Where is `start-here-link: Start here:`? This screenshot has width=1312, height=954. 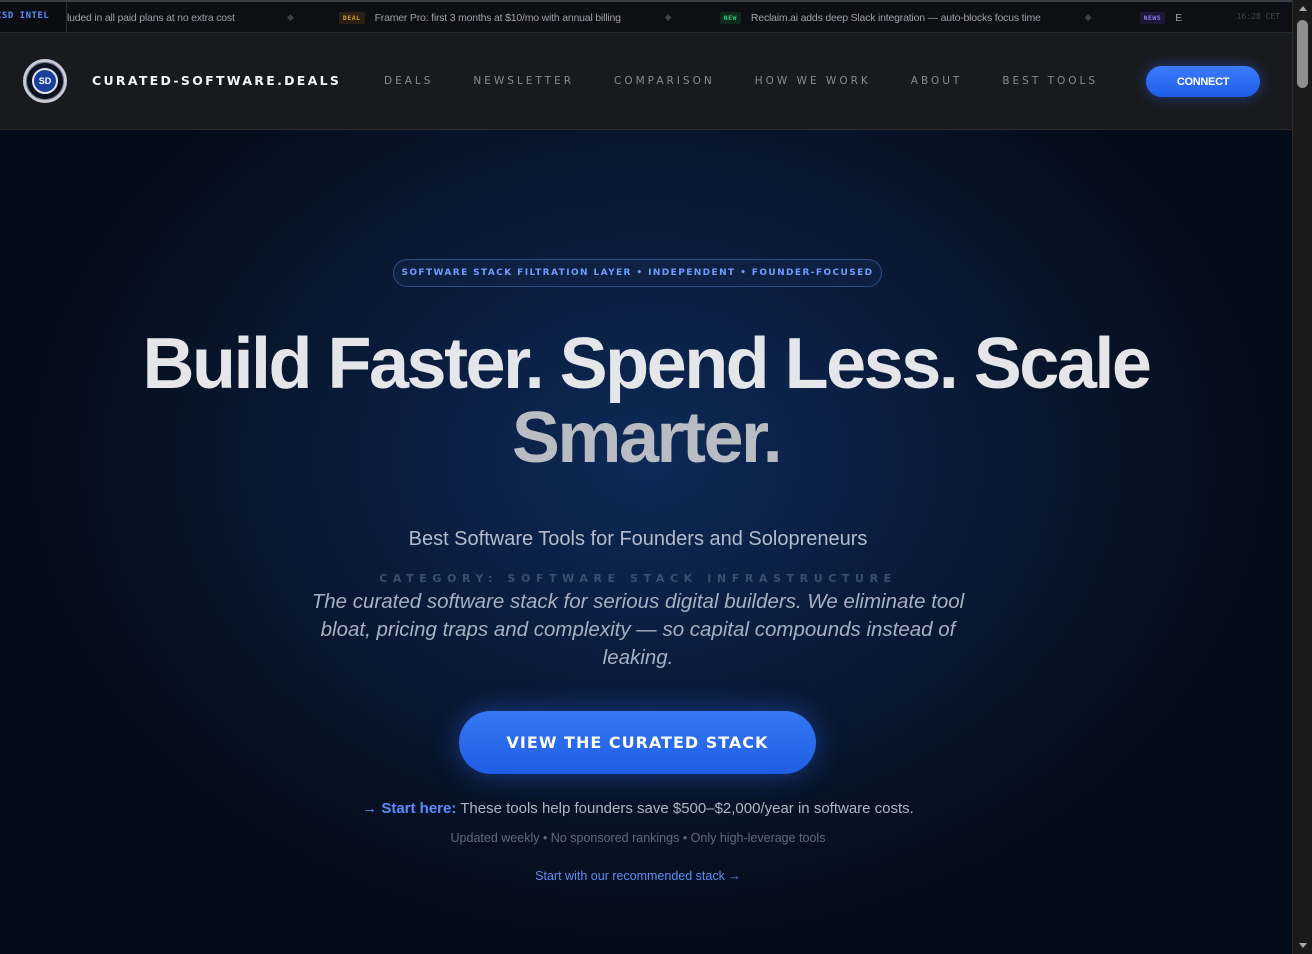
start-here-link: Start here: is located at coordinates (418, 808).